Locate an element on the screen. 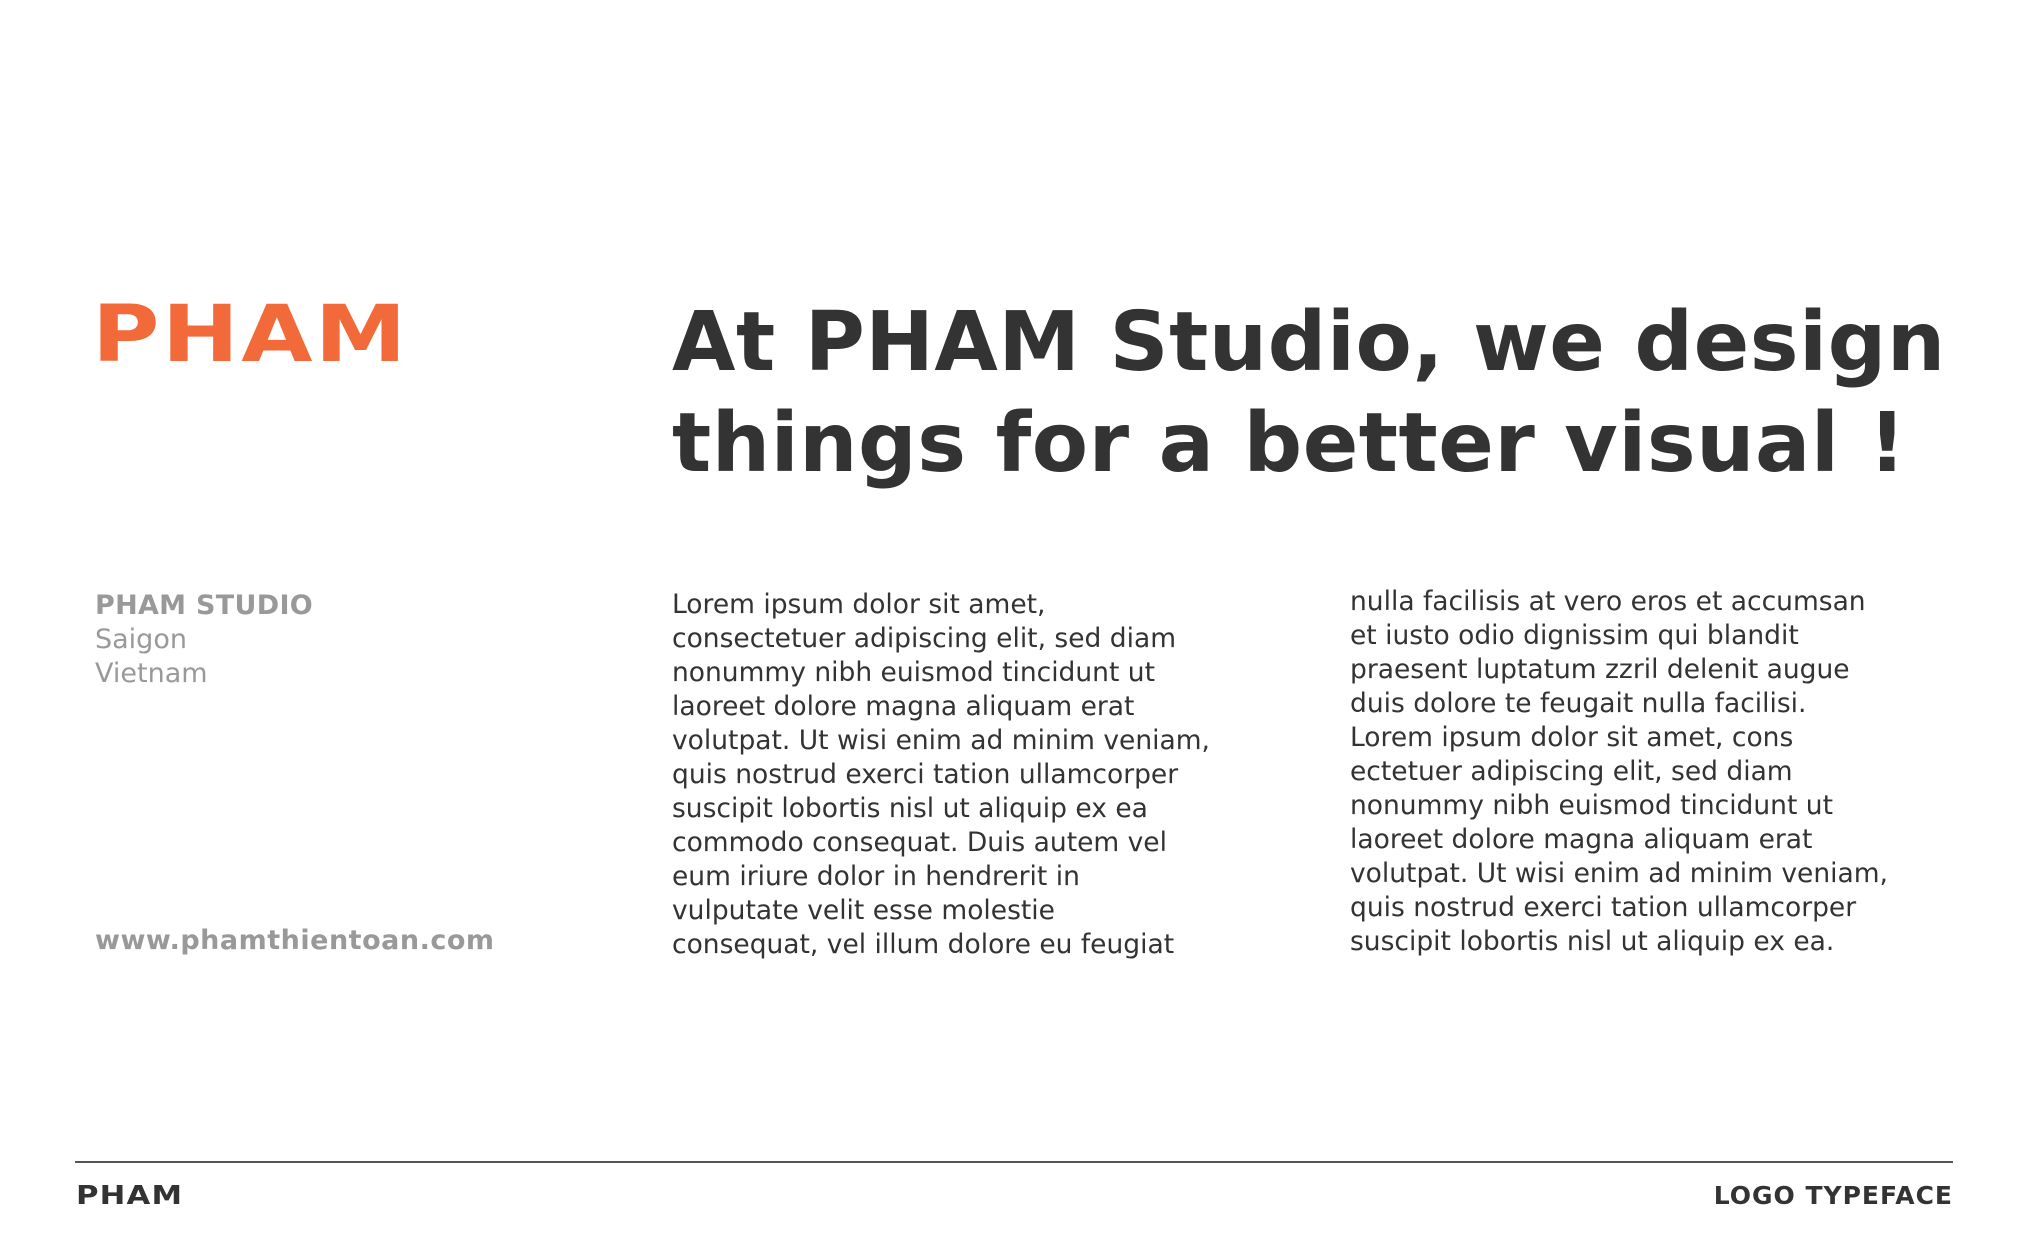  website-link: www.phamthientoan.com is located at coordinates (295, 941).